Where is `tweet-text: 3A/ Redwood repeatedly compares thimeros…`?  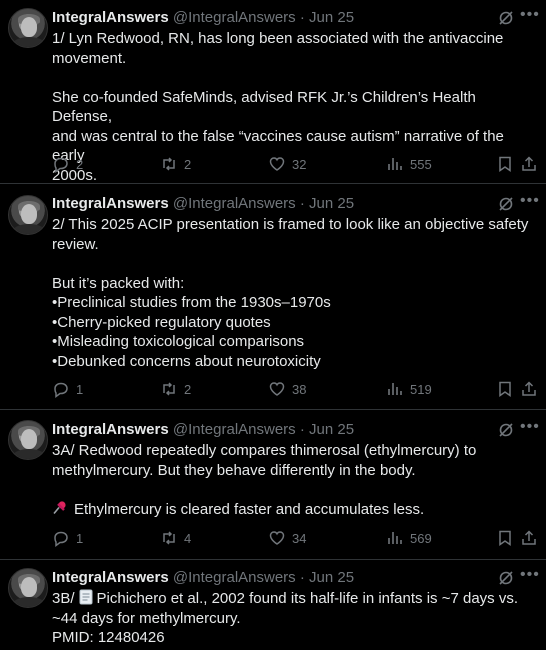
tweet-text: 3A/ Redwood repeatedly compares thimeros… is located at coordinates (293, 480).